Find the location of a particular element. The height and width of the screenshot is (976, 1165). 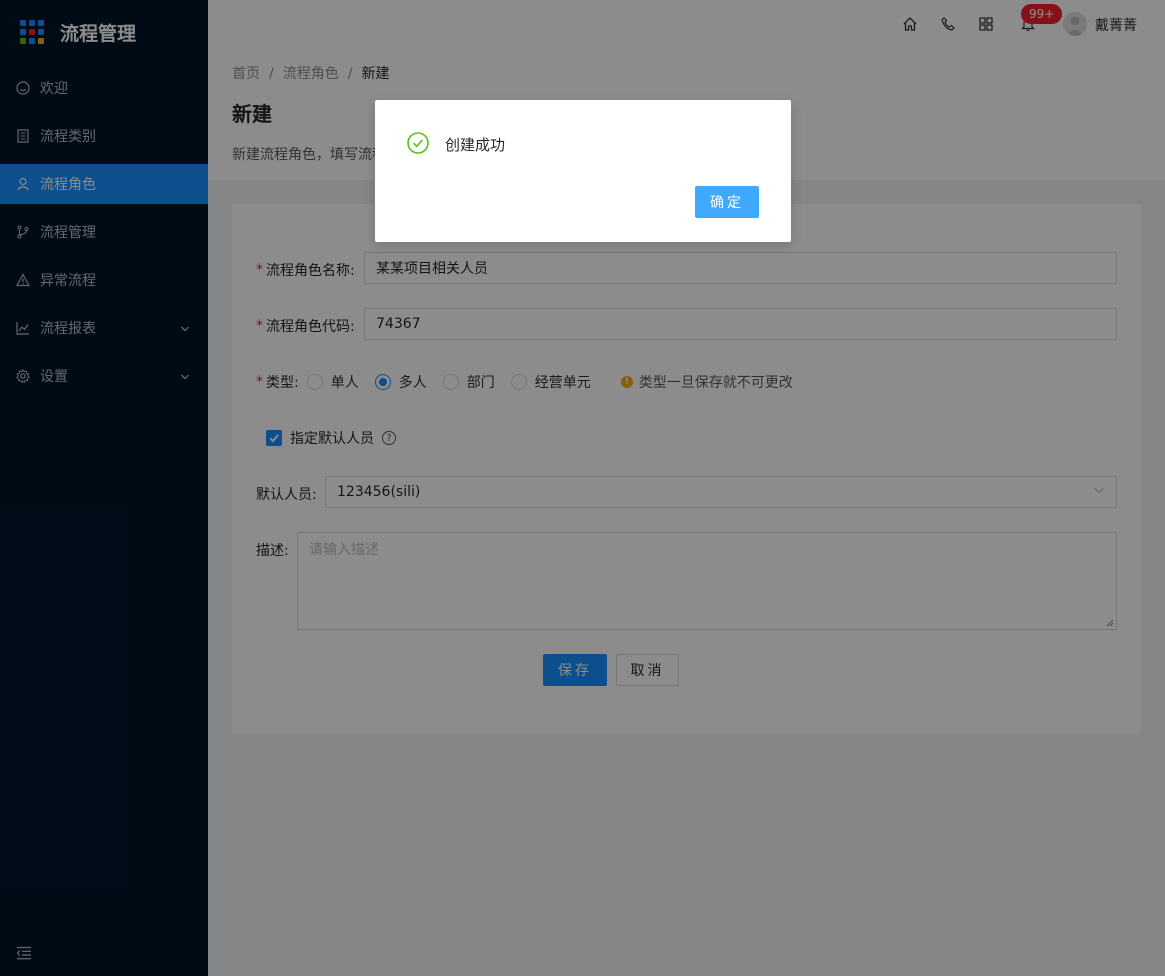

check-circle-icon is located at coordinates (418, 143).